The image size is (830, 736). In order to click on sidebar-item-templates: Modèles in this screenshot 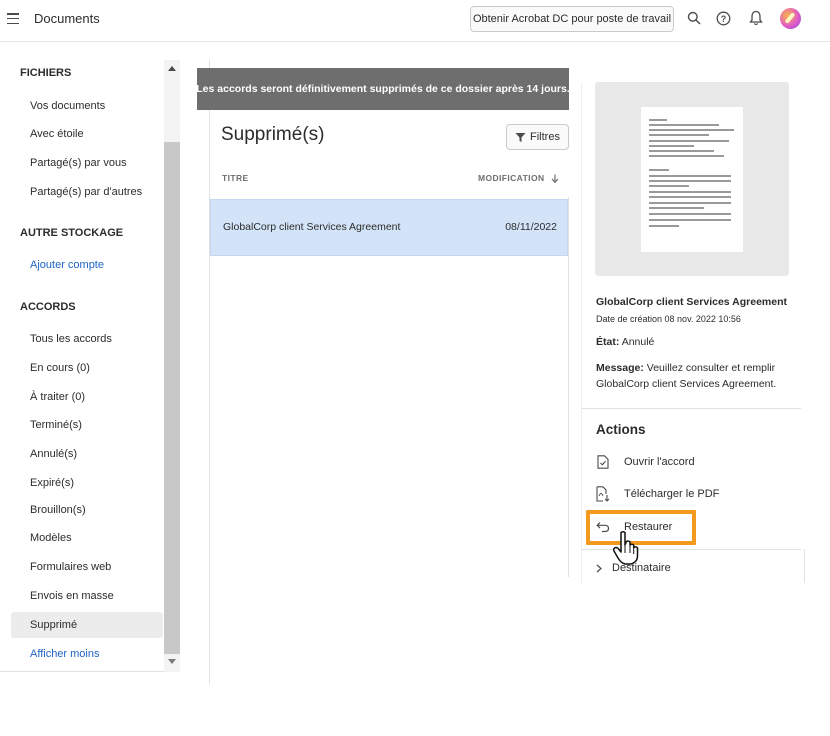, I will do `click(51, 538)`.